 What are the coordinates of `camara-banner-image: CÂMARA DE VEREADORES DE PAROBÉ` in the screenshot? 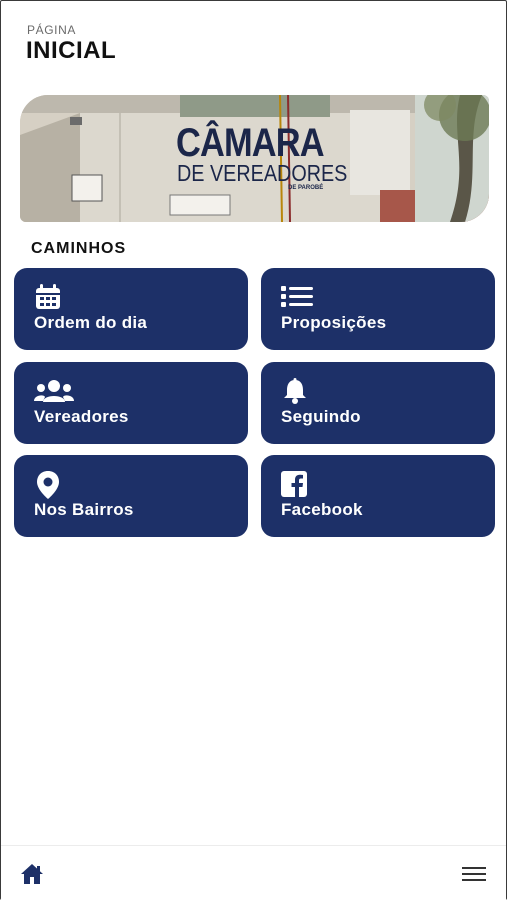 It's located at (254, 158).